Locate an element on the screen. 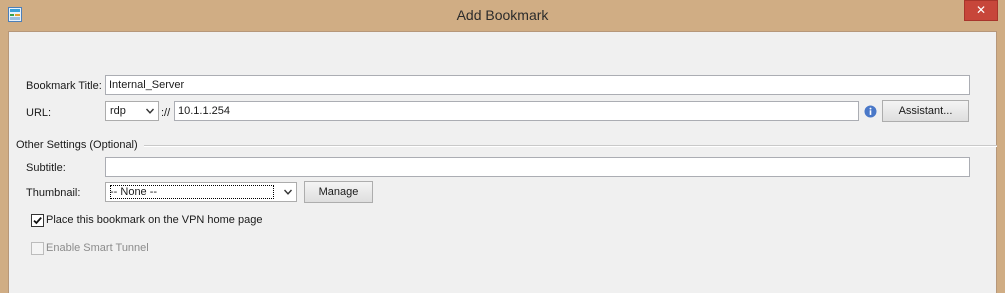  other-settings-heading: Other Settings (Optional) is located at coordinates (77, 145).